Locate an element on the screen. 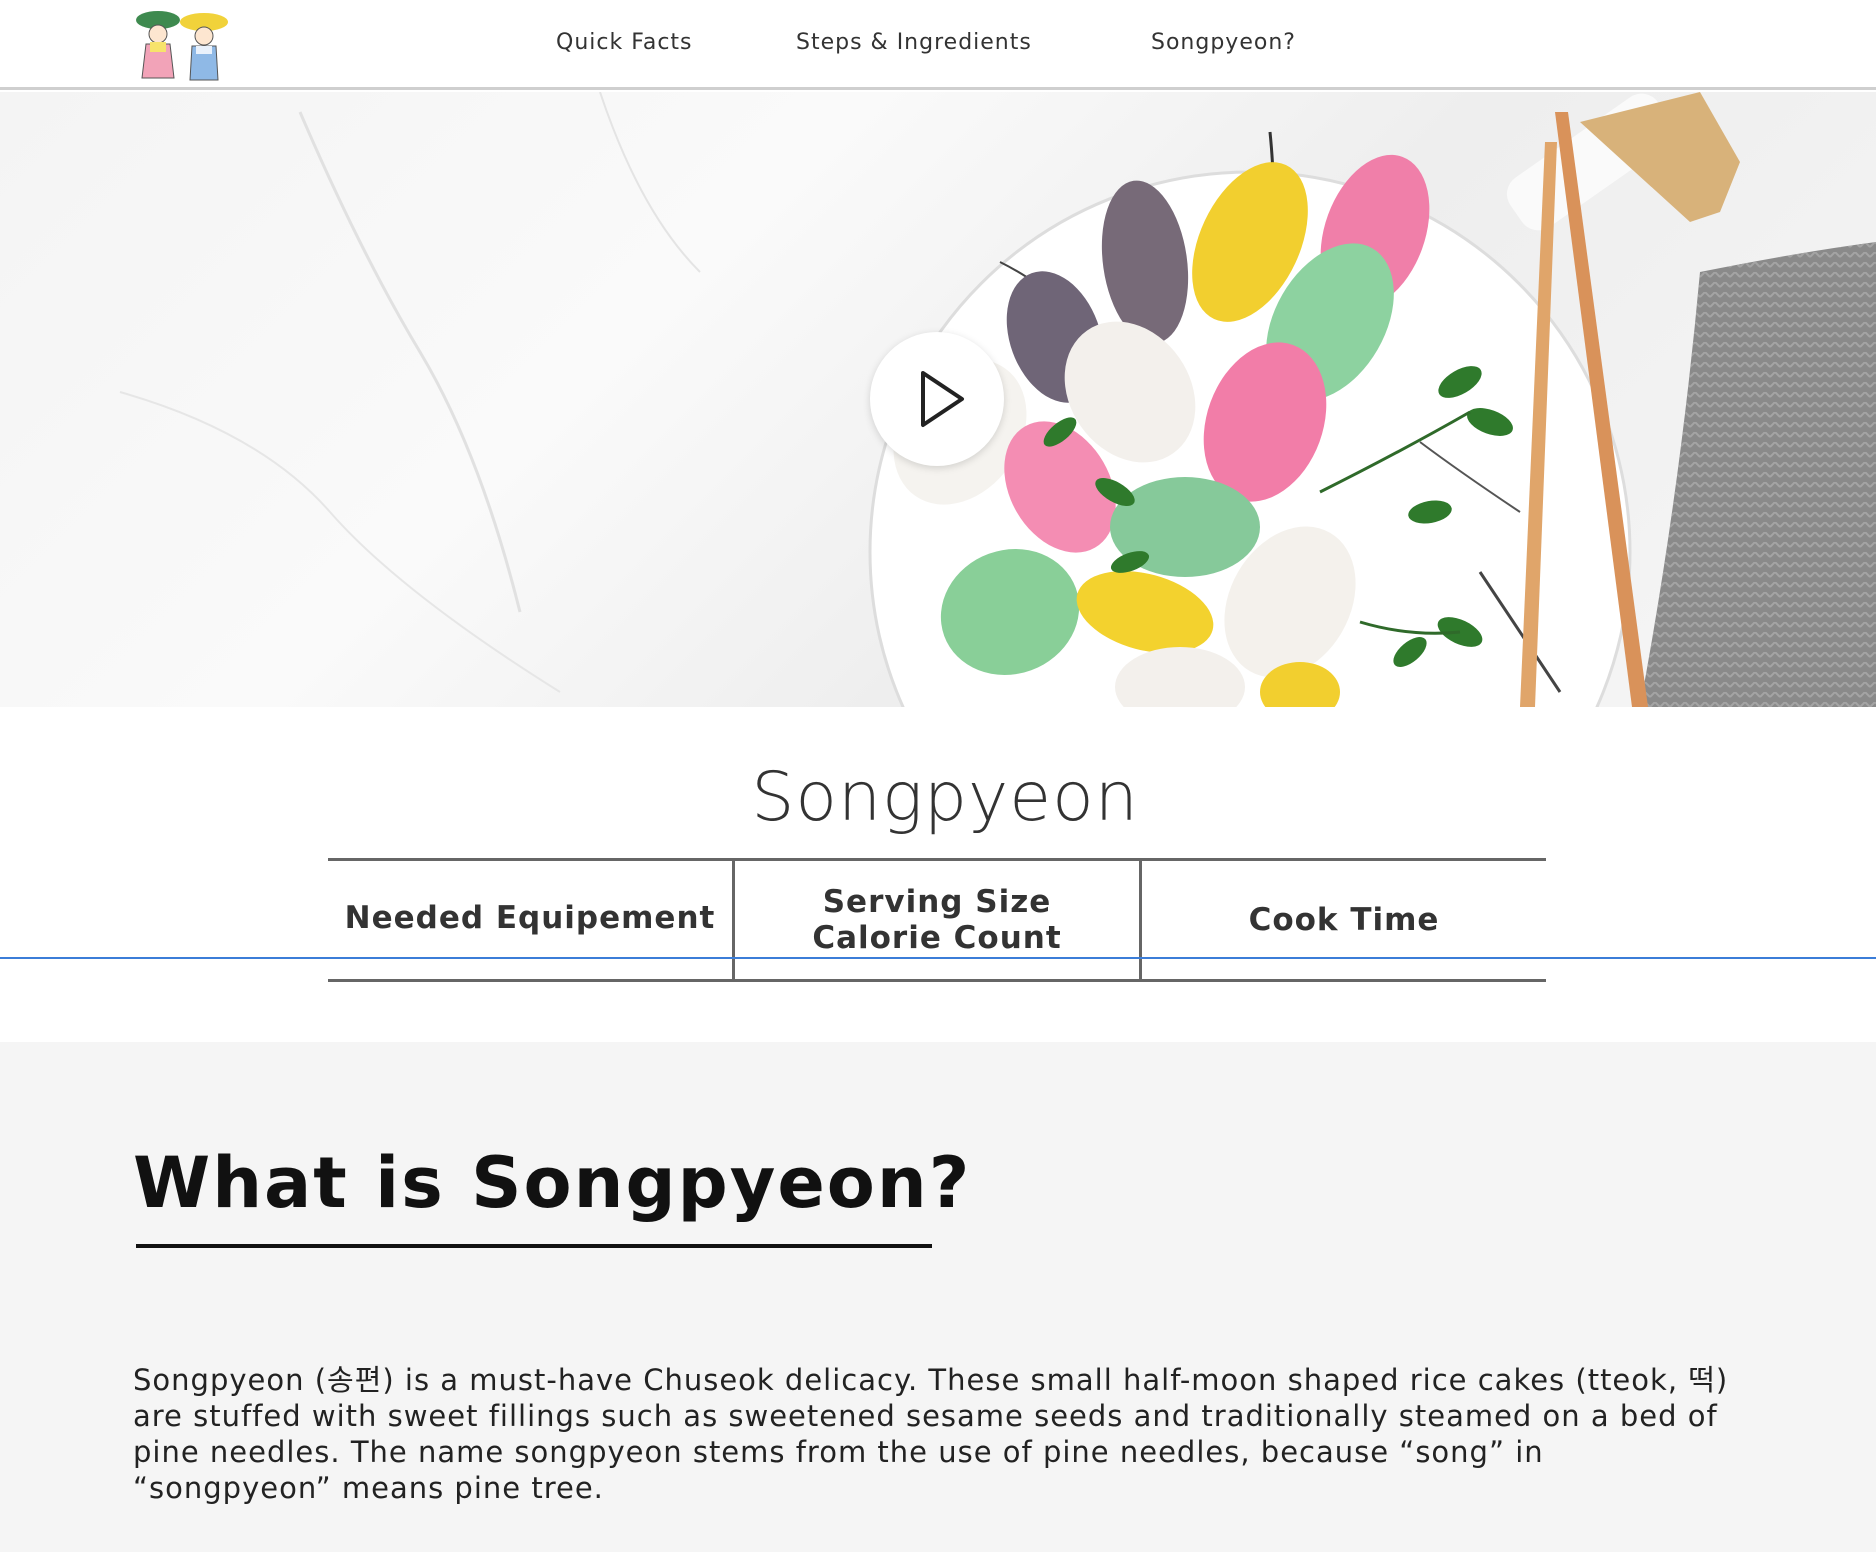 The width and height of the screenshot is (1876, 1552). video-play-button is located at coordinates (937, 399).